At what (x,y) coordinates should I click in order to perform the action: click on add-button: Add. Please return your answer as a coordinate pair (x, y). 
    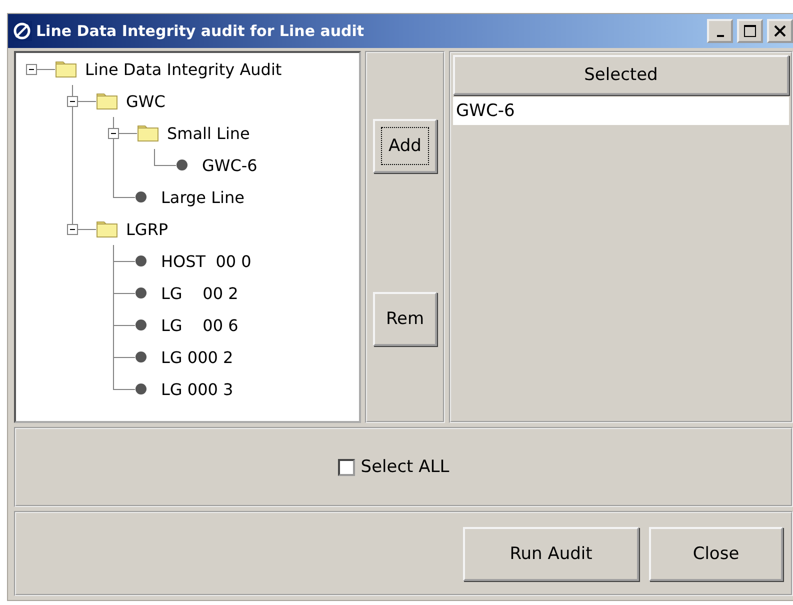
    Looking at the image, I should click on (405, 146).